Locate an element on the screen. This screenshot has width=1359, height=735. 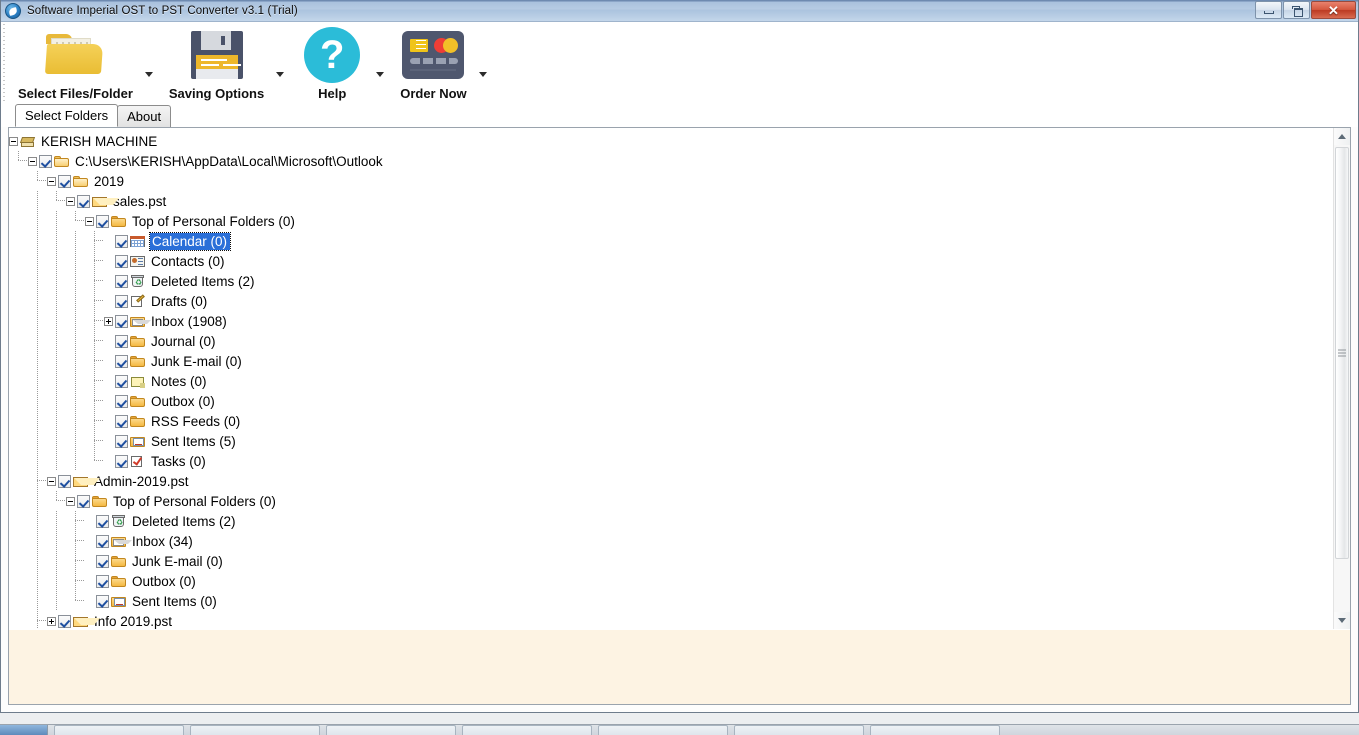
tree-row: Admin-2019.pst is located at coordinates (671, 481).